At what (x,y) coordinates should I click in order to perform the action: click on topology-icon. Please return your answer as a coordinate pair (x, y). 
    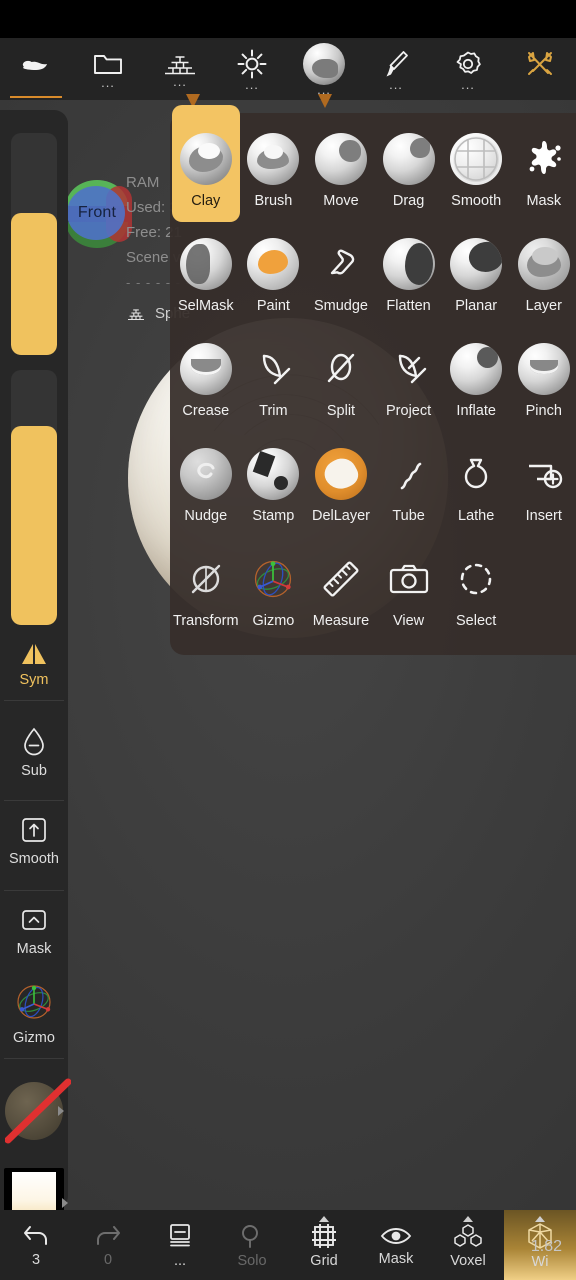
    Looking at the image, I should click on (136, 314).